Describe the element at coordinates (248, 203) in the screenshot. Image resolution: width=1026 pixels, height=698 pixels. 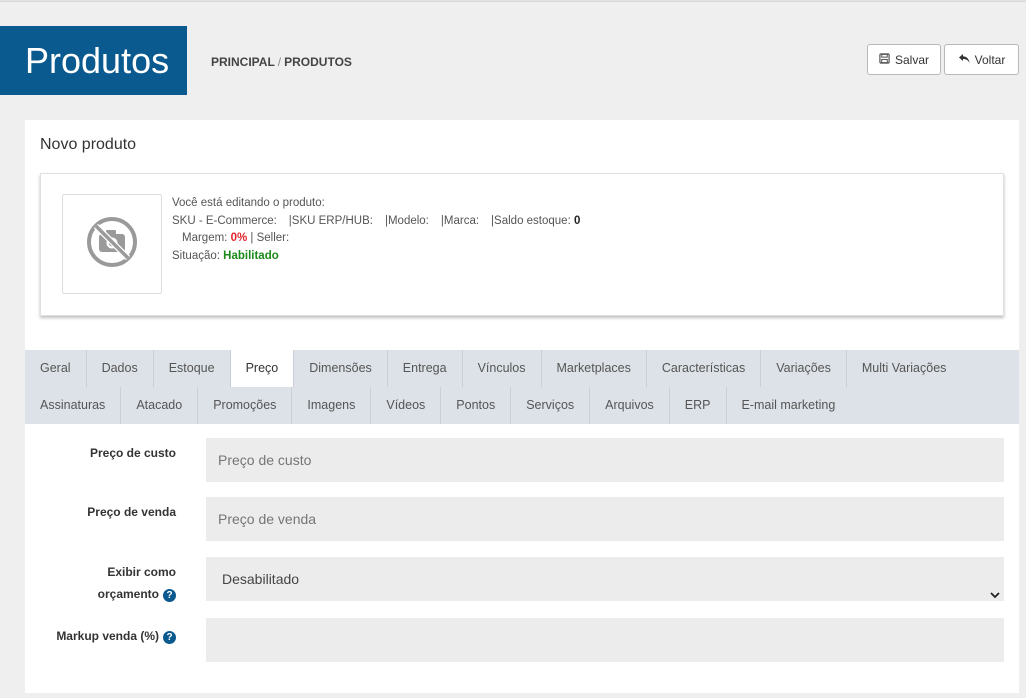
I see `editing-label: Você está editando o produto:` at that location.